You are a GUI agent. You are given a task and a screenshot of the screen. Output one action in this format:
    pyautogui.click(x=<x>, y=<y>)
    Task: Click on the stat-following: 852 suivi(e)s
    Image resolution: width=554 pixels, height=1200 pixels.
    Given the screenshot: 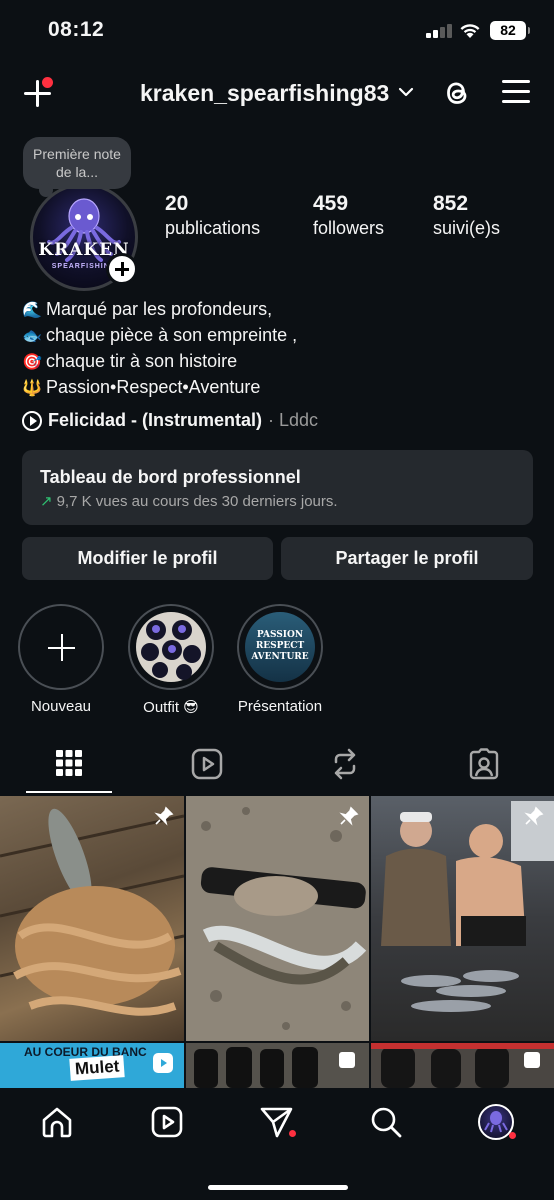 What is the action you would take?
    pyautogui.click(x=466, y=215)
    